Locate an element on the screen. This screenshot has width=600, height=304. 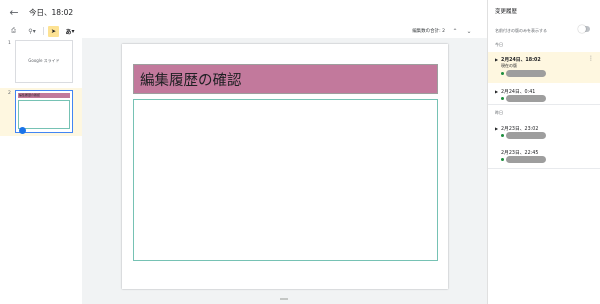
group-divider is located at coordinates (544, 104).